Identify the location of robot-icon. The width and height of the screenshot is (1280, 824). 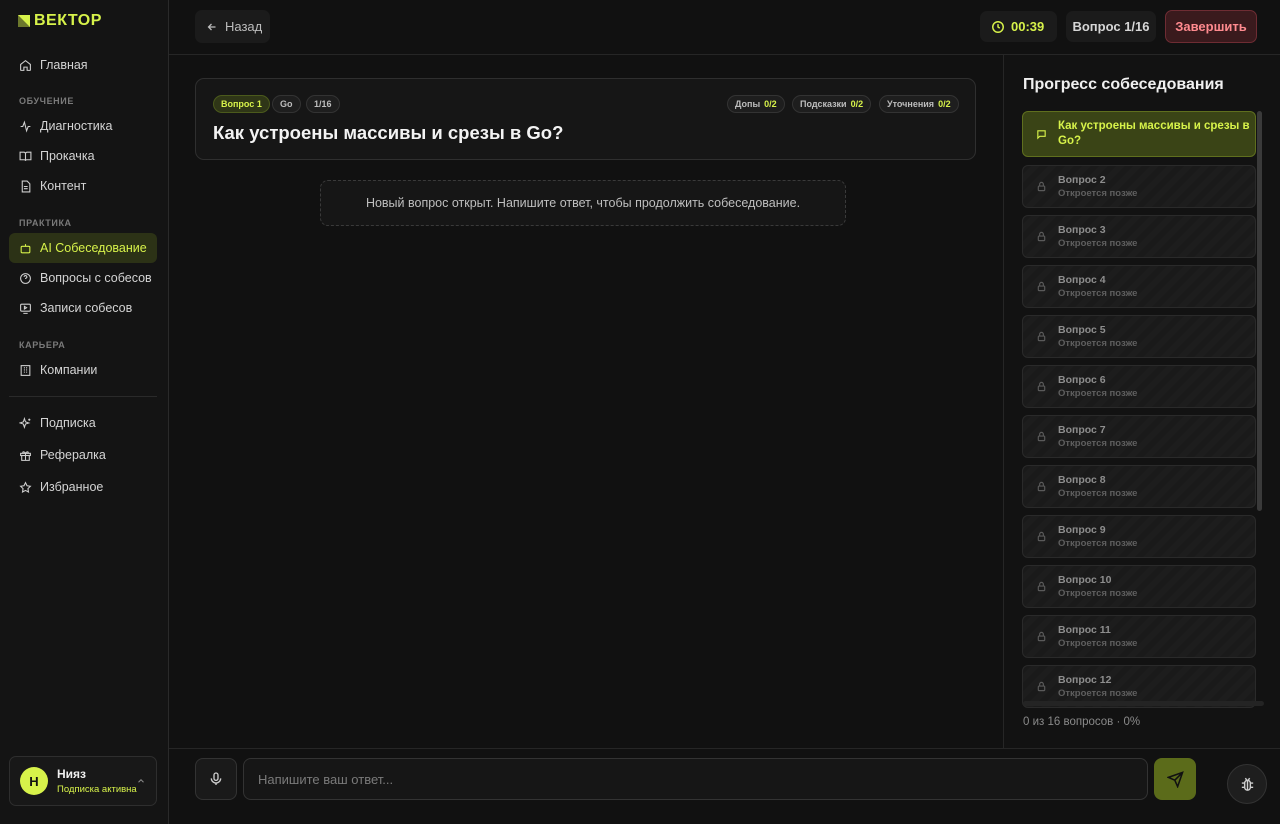
(25, 248).